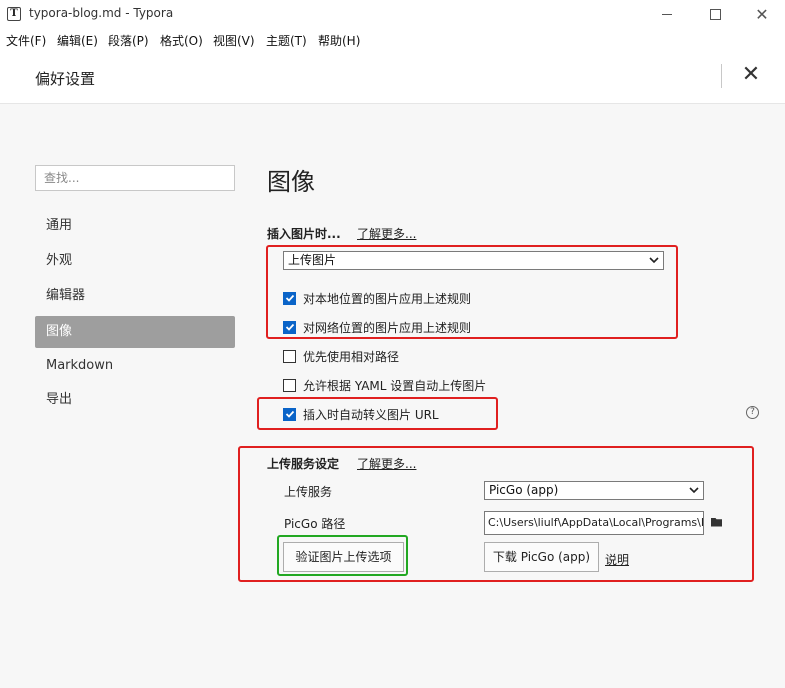  I want to click on preferences-header: 偏好设置 ✕, so click(392, 77).